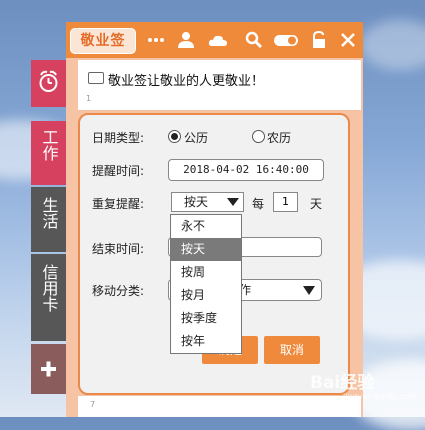 The width and height of the screenshot is (425, 430). Describe the element at coordinates (292, 350) in the screenshot. I see `cancel-button: 取消` at that location.